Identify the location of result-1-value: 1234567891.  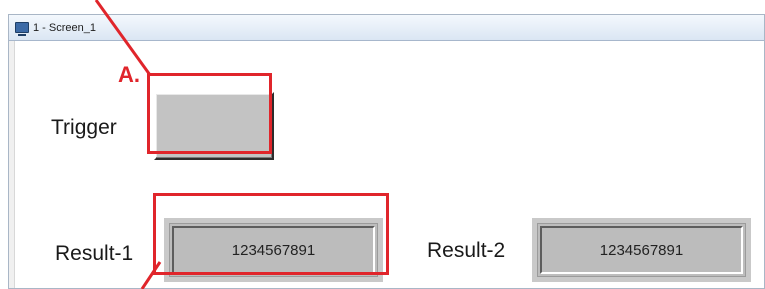
(273, 250).